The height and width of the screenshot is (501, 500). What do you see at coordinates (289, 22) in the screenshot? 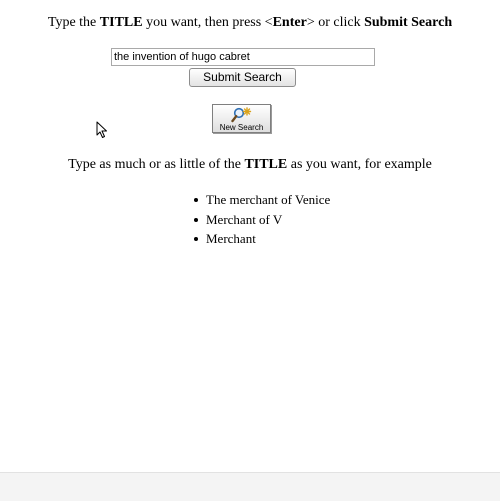
I see `instruction-enter-word: Enter` at bounding box center [289, 22].